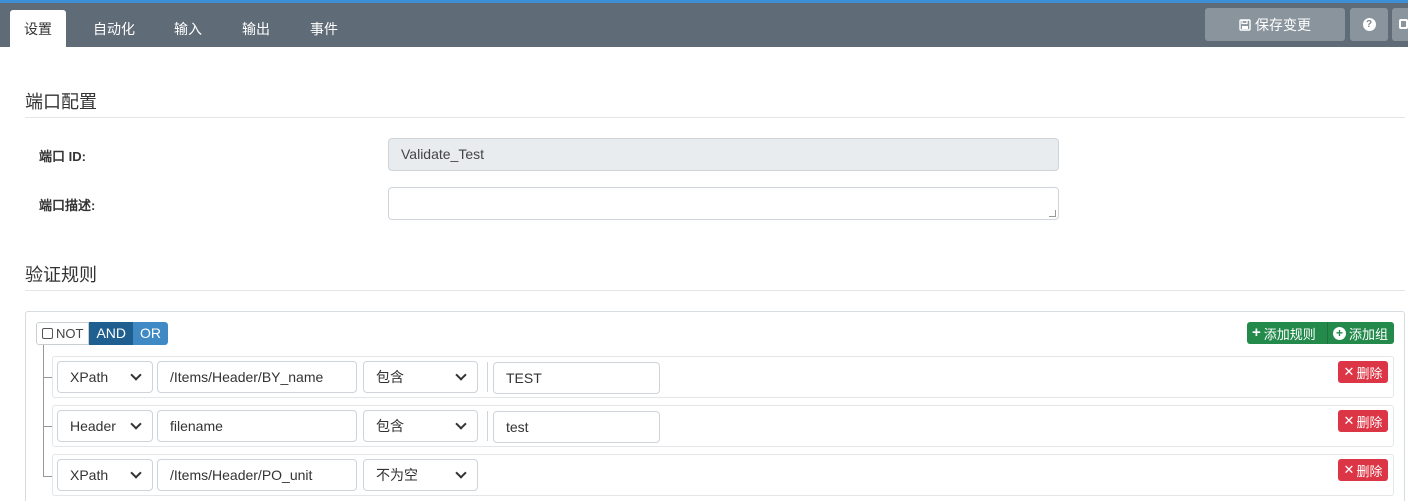  I want to click on validation-rules-title: 验证规则, so click(61, 275).